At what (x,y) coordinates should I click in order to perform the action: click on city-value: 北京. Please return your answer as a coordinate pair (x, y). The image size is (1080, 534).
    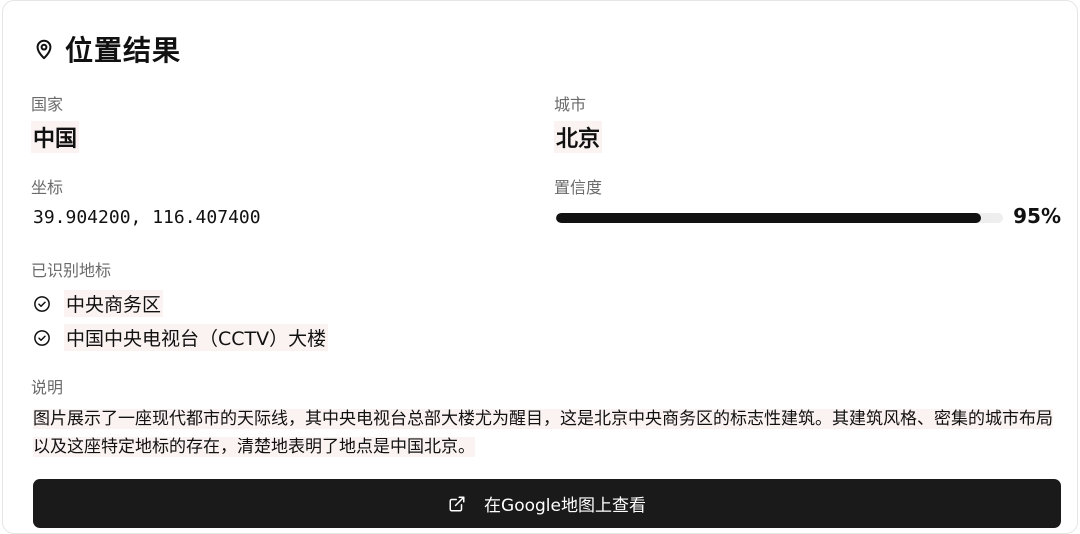
    Looking at the image, I should click on (578, 137).